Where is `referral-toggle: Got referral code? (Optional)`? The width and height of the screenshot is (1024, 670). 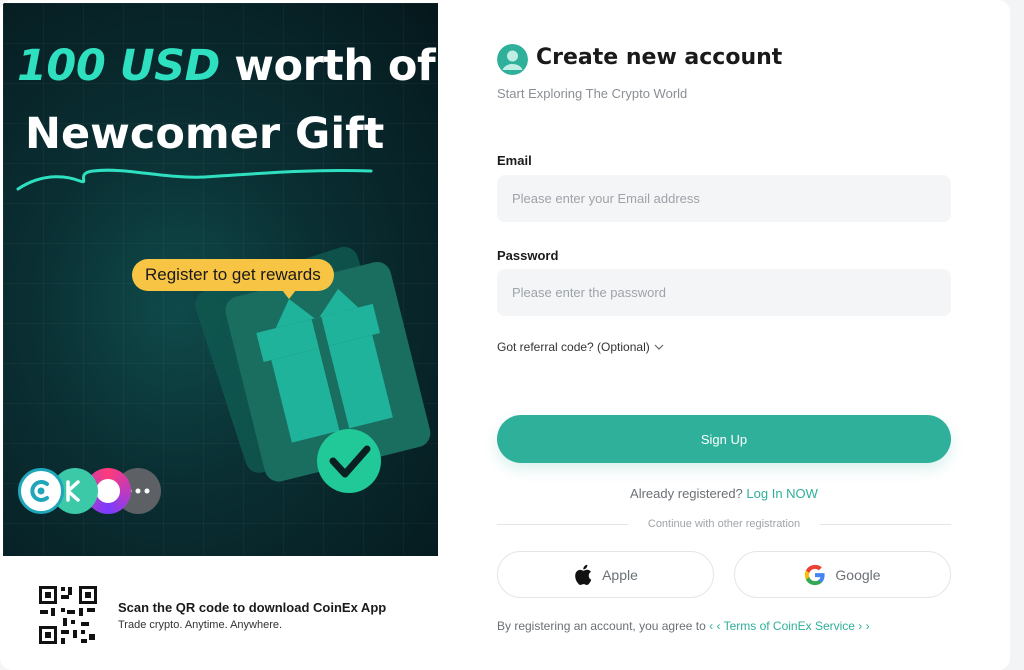
referral-toggle: Got referral code? (Optional) is located at coordinates (580, 347).